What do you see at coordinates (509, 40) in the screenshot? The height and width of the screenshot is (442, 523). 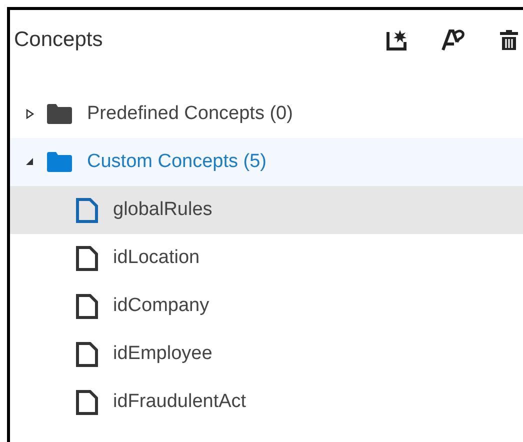 I see `delete-icon` at bounding box center [509, 40].